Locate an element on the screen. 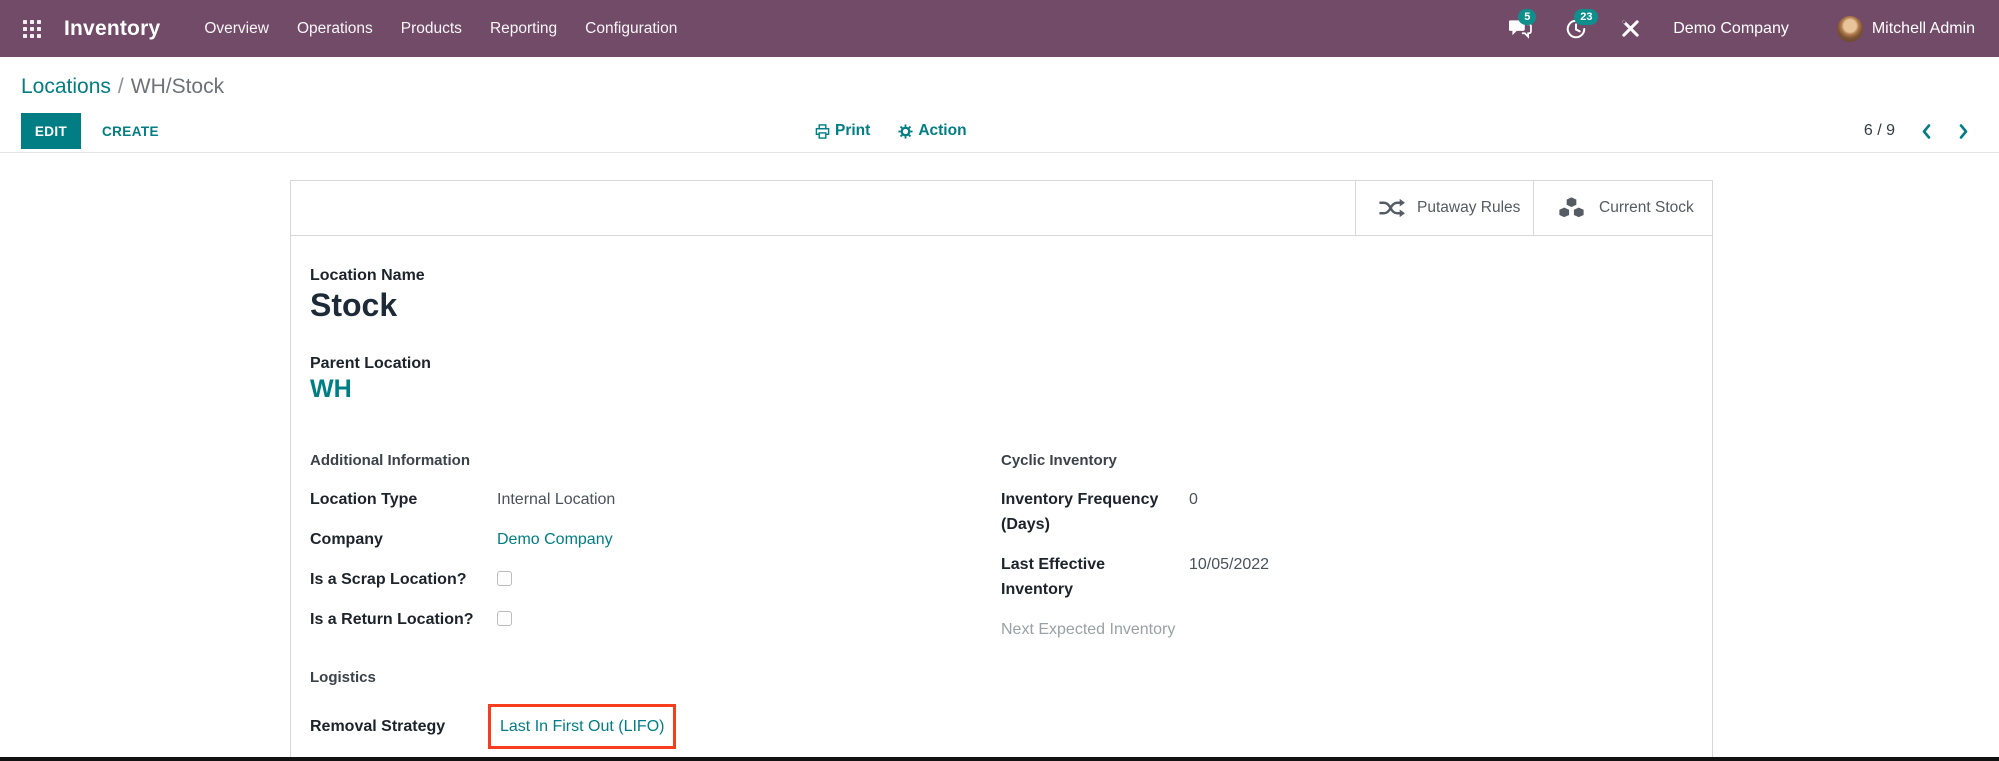 Image resolution: width=1999 pixels, height=761 pixels. user-avatar is located at coordinates (1849, 28).